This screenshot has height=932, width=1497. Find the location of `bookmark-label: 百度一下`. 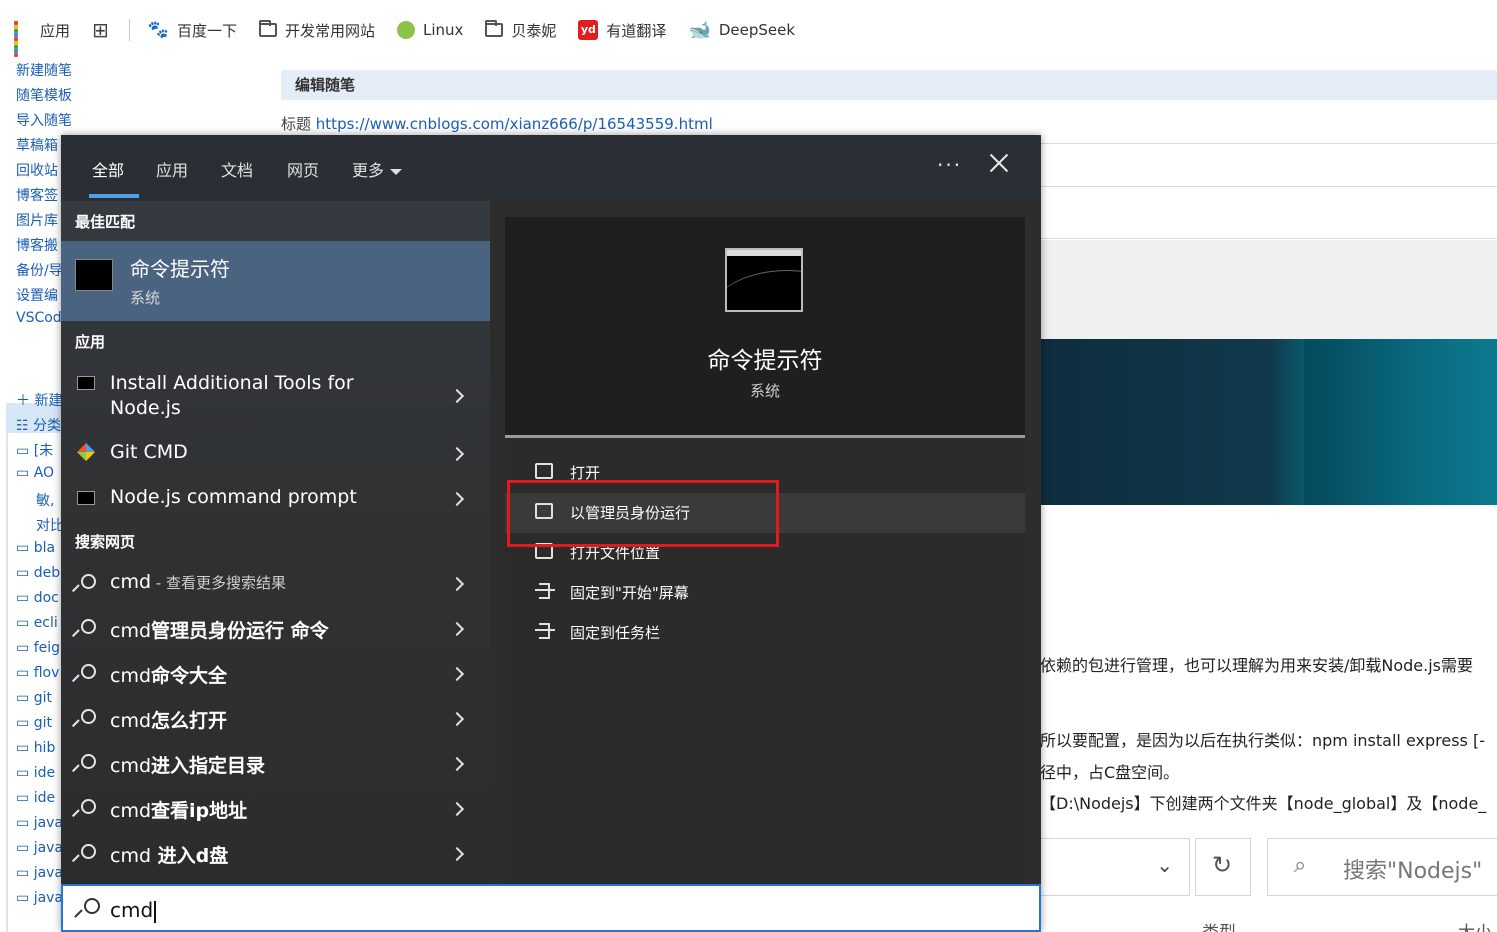

bookmark-label: 百度一下 is located at coordinates (206, 30).